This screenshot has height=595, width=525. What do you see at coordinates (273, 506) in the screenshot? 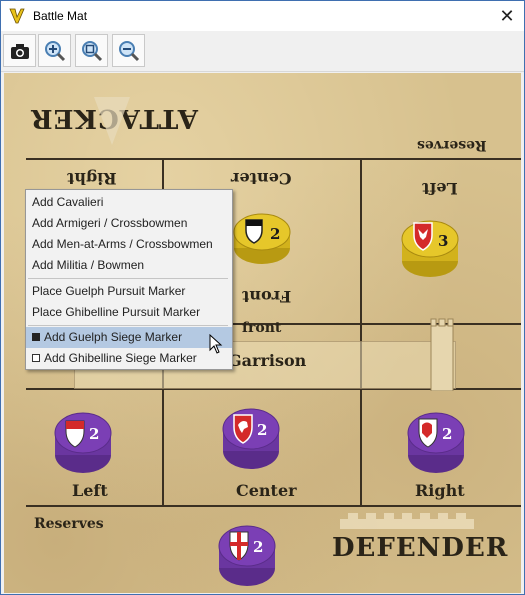
I see `defender-bottom-line` at bounding box center [273, 506].